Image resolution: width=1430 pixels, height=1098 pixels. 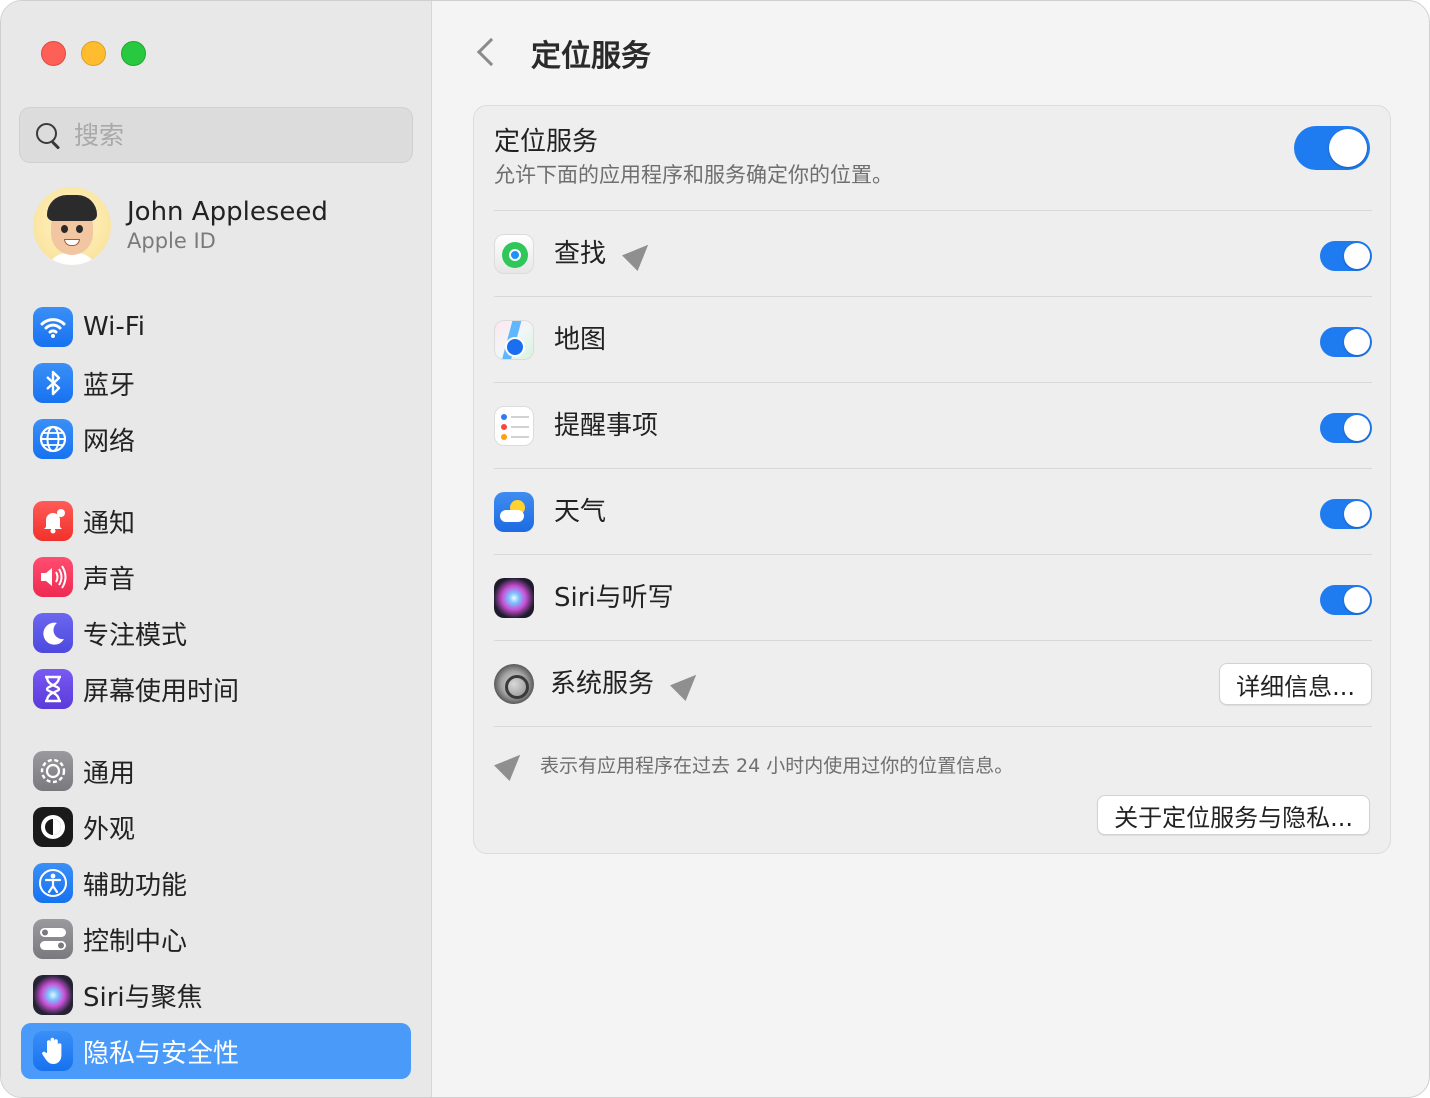 I want to click on sidebar-item-label: 辅助功能, so click(x=135, y=885).